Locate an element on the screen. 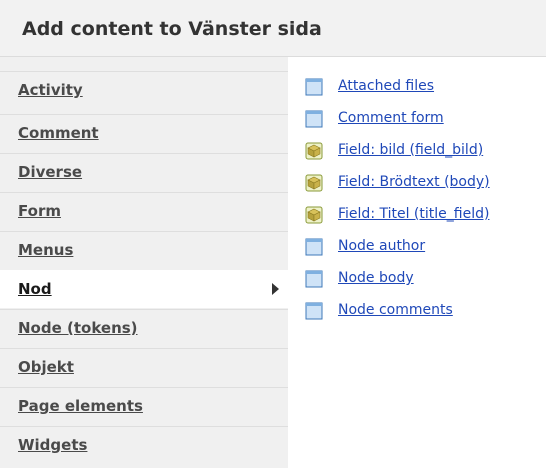 This screenshot has height=468, width=546. category-item-form: Form is located at coordinates (144, 211).